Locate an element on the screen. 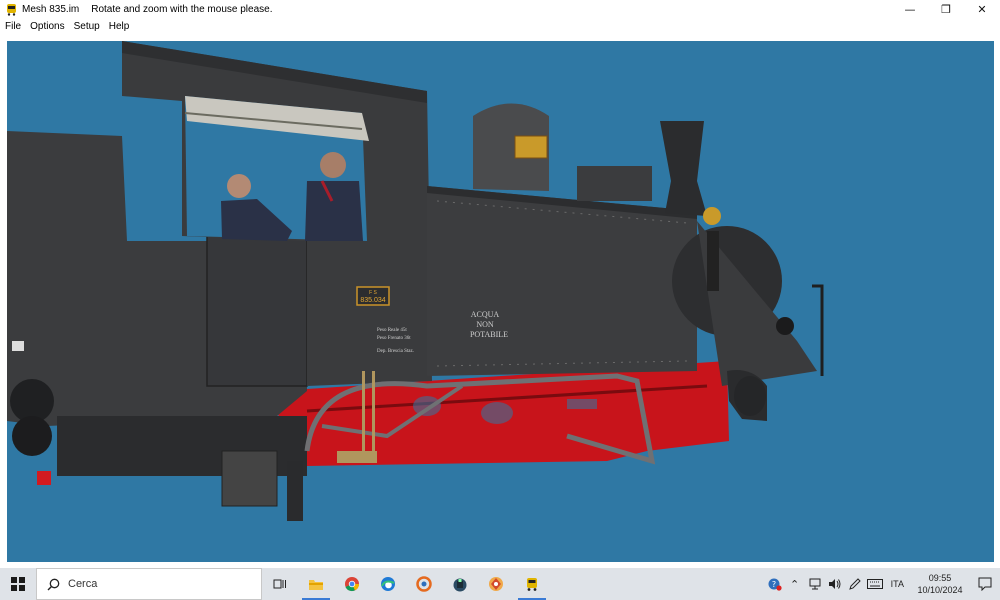 Image resolution: width=1000 pixels, height=600 pixels. menu-help: Help is located at coordinates (119, 26).